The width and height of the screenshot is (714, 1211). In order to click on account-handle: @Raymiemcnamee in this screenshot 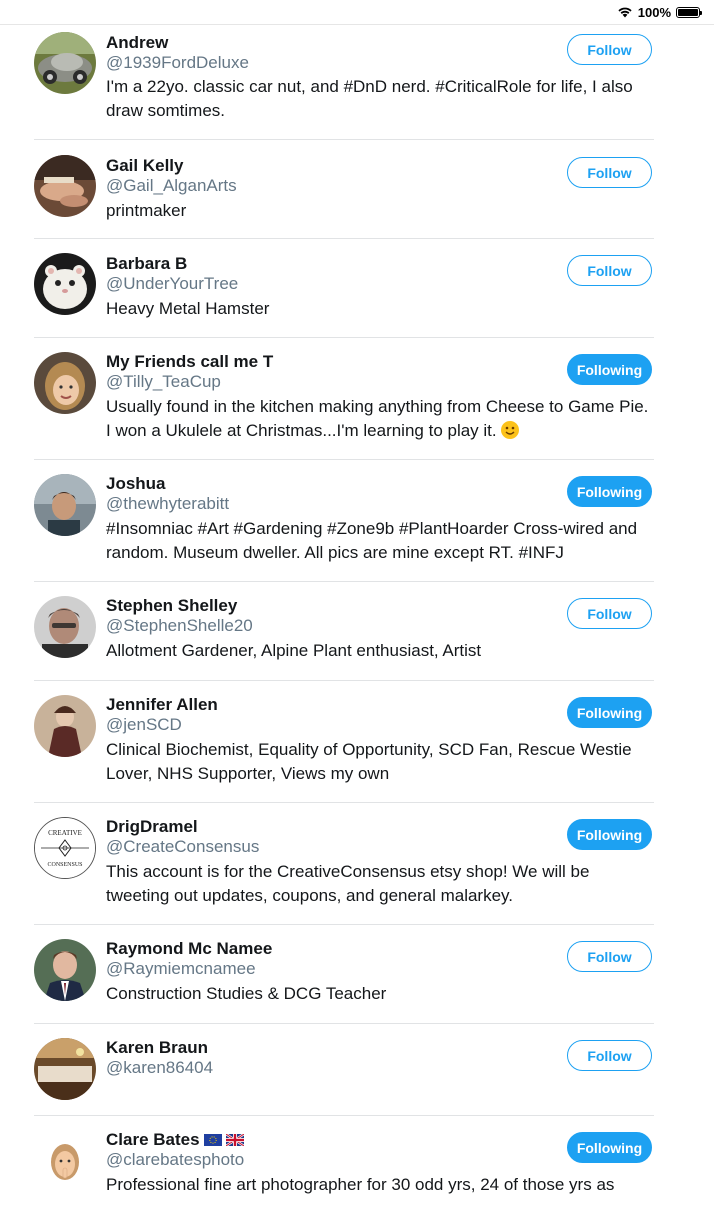, I will do `click(181, 968)`.